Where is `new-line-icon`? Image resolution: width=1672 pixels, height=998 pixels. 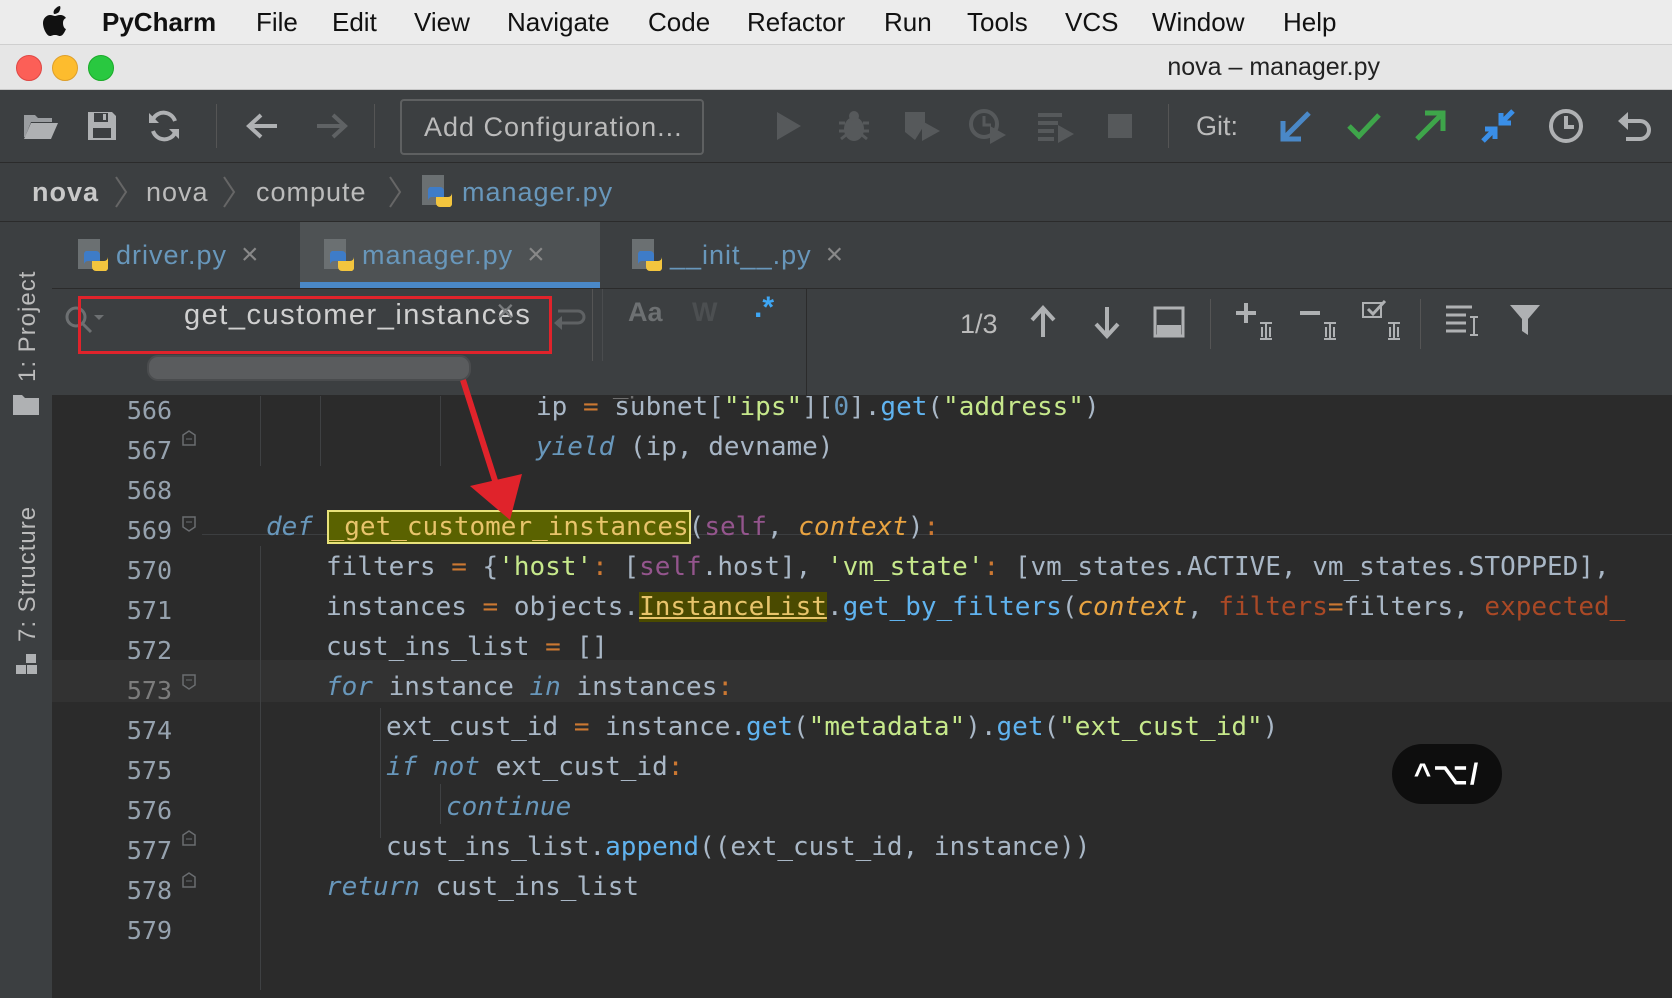
new-line-icon is located at coordinates (570, 318).